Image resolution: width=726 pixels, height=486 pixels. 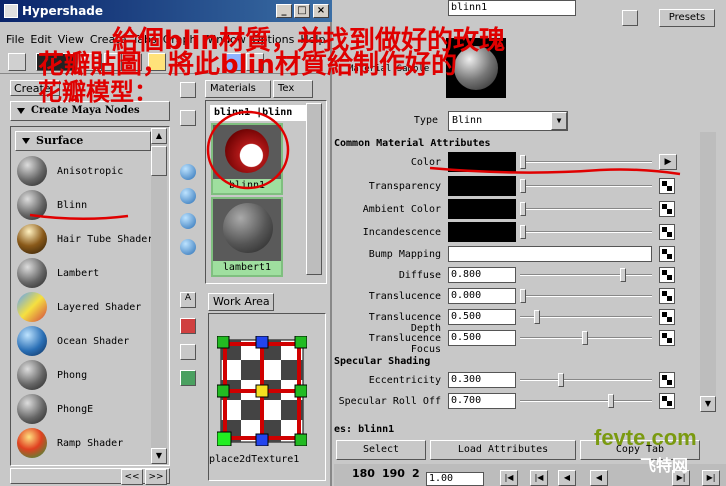 What do you see at coordinates (667, 254) in the screenshot?
I see `bump-mapping-map-button` at bounding box center [667, 254].